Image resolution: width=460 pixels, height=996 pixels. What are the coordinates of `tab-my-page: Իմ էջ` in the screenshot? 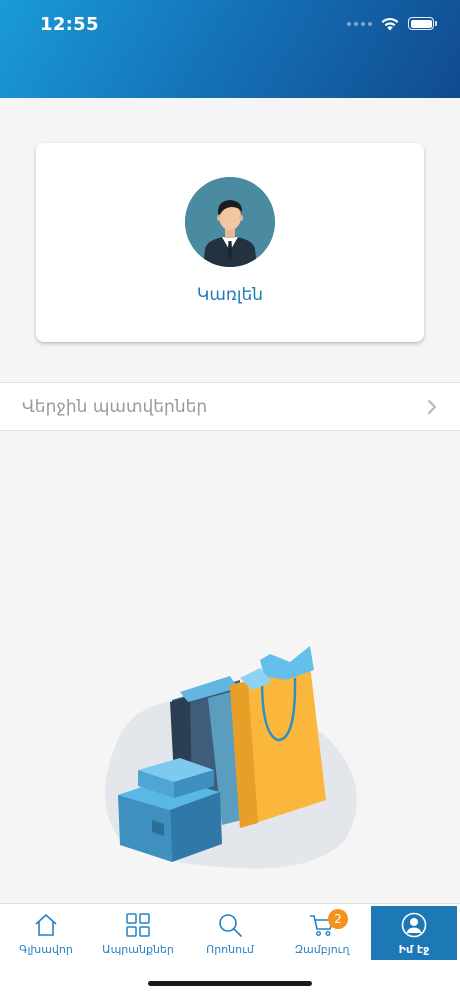 It's located at (414, 933).